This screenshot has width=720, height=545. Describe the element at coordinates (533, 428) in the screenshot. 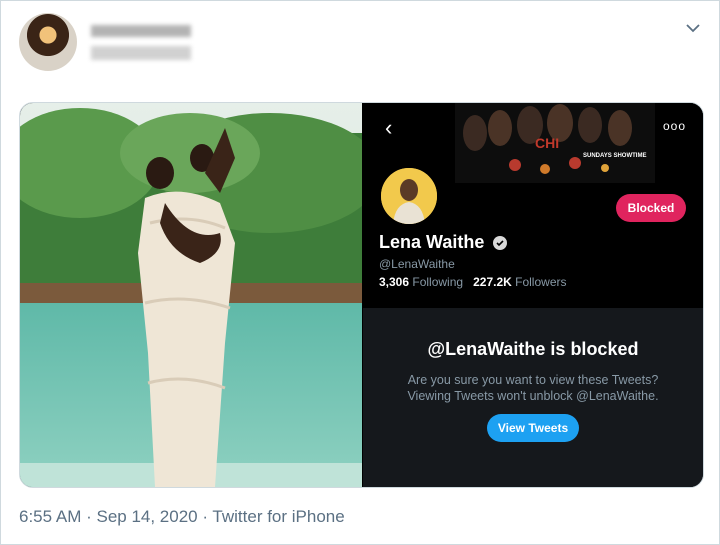

I see `view-tweets-button: View Tweets` at that location.